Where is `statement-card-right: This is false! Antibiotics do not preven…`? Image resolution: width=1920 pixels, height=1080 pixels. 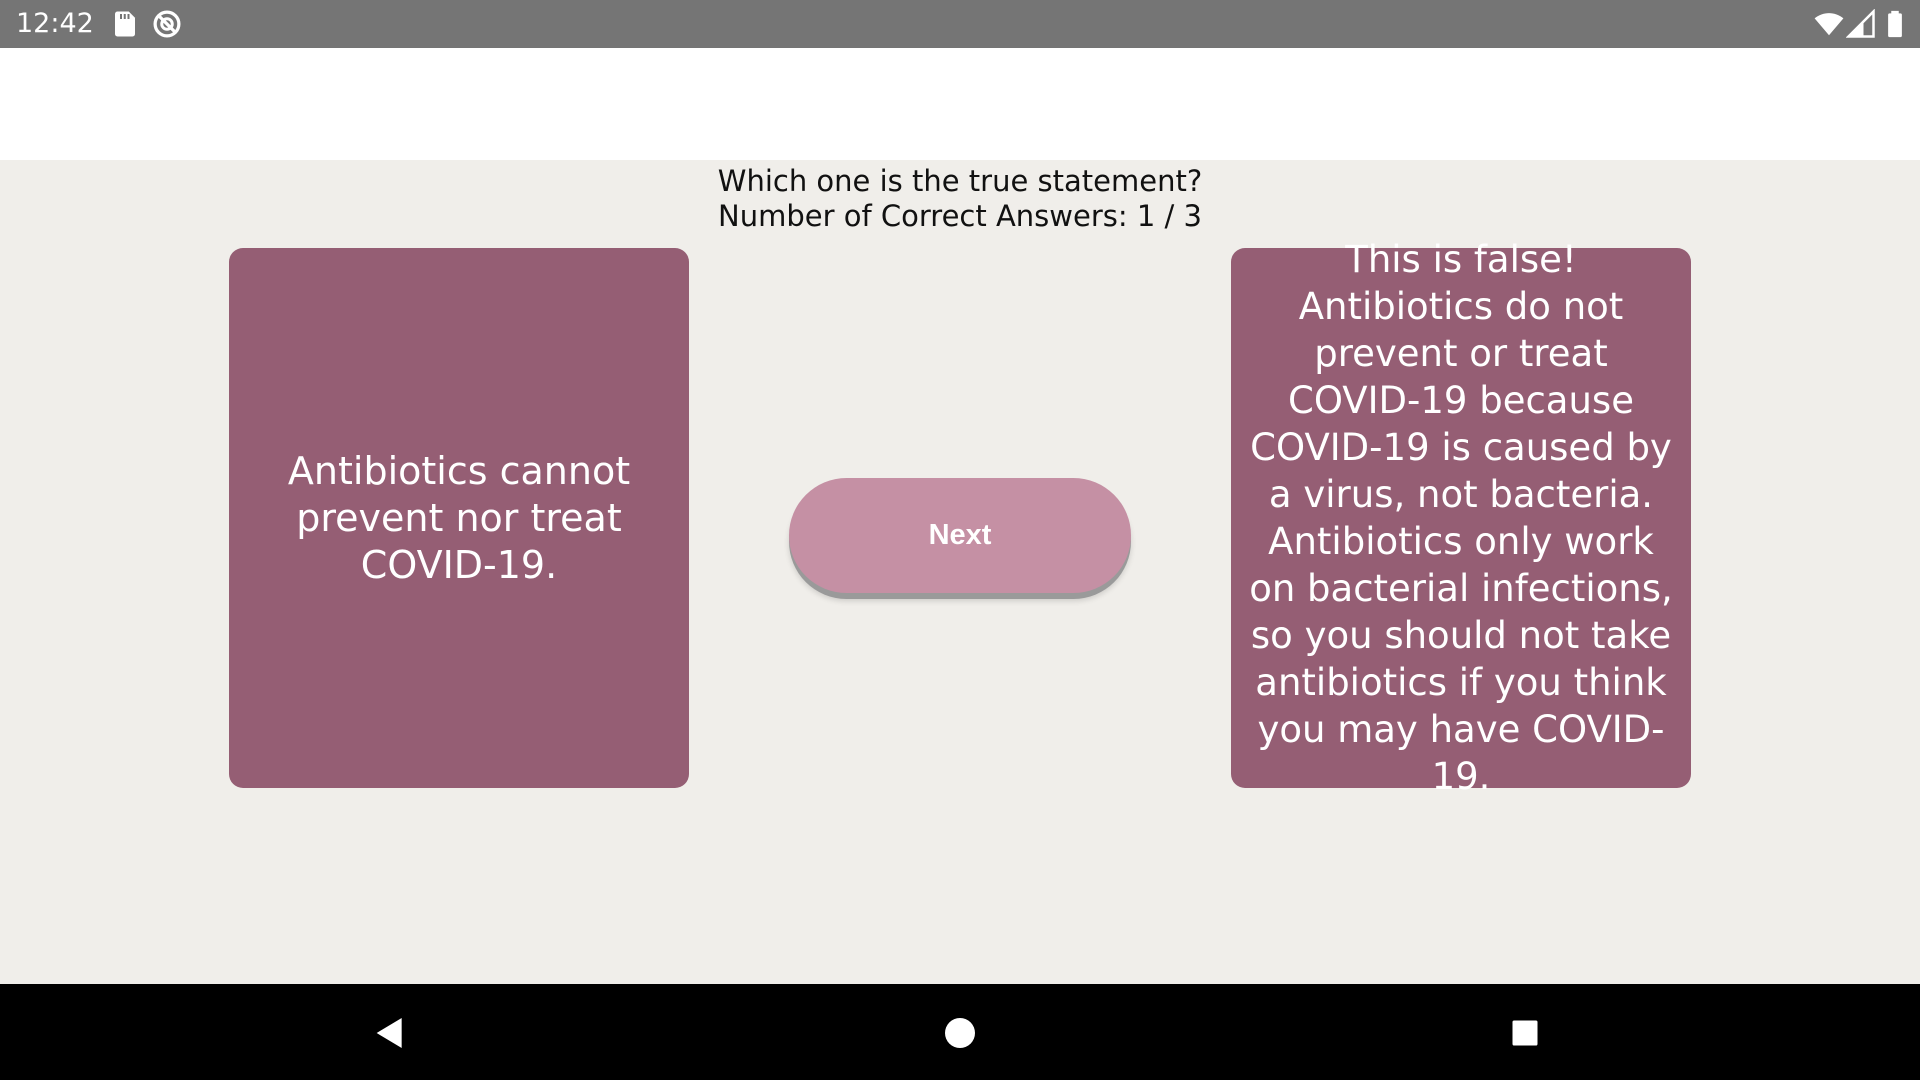
statement-card-right: This is false! Antibiotics do not preven… is located at coordinates (1461, 518).